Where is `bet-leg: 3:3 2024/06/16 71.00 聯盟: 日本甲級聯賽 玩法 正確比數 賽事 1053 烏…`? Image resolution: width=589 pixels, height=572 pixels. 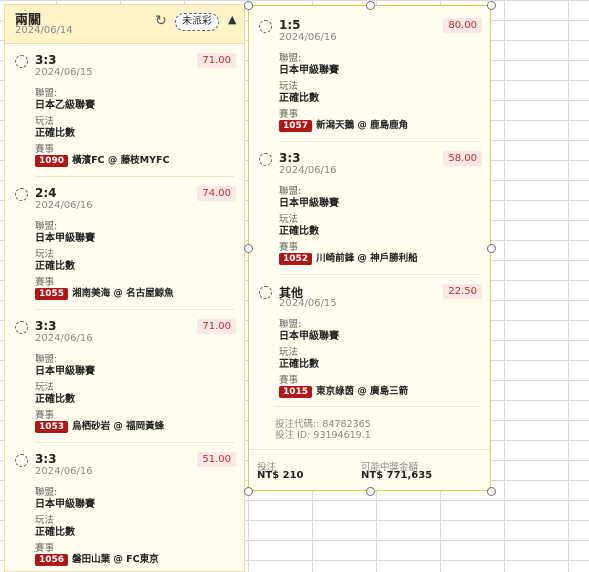
bet-leg: 3:3 2024/06/16 71.00 聯盟: 日本甲級聯賽 玩法 正確比數 賽事 1053 烏… is located at coordinates (124, 383).